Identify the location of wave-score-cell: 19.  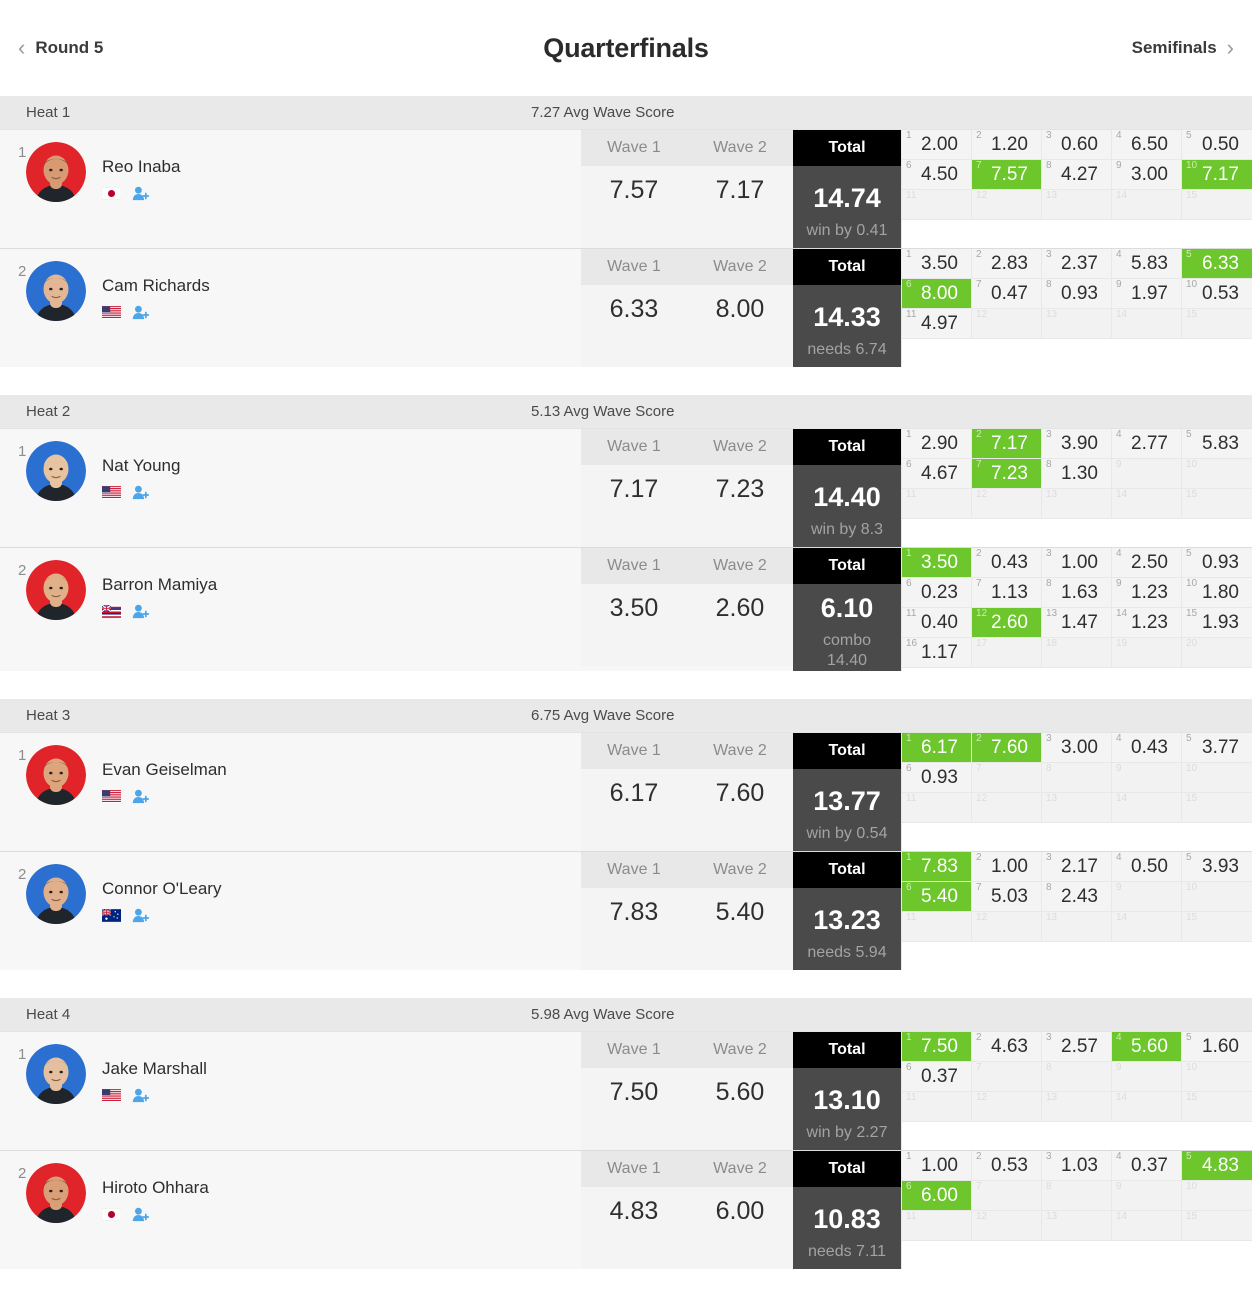
(1147, 653).